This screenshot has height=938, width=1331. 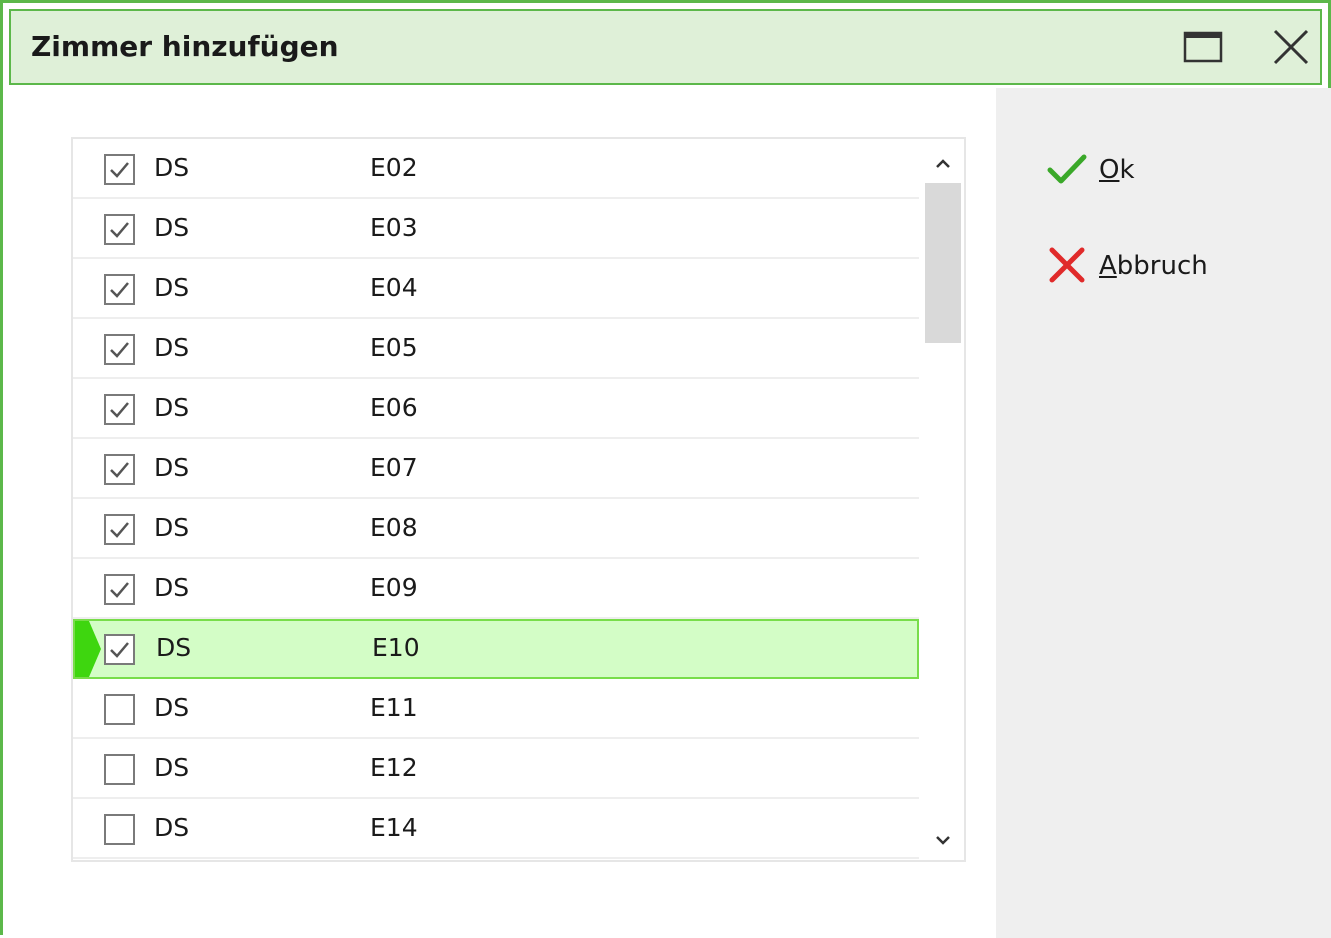 What do you see at coordinates (665, 47) in the screenshot?
I see `title-bar: Zimmer hinzufügen` at bounding box center [665, 47].